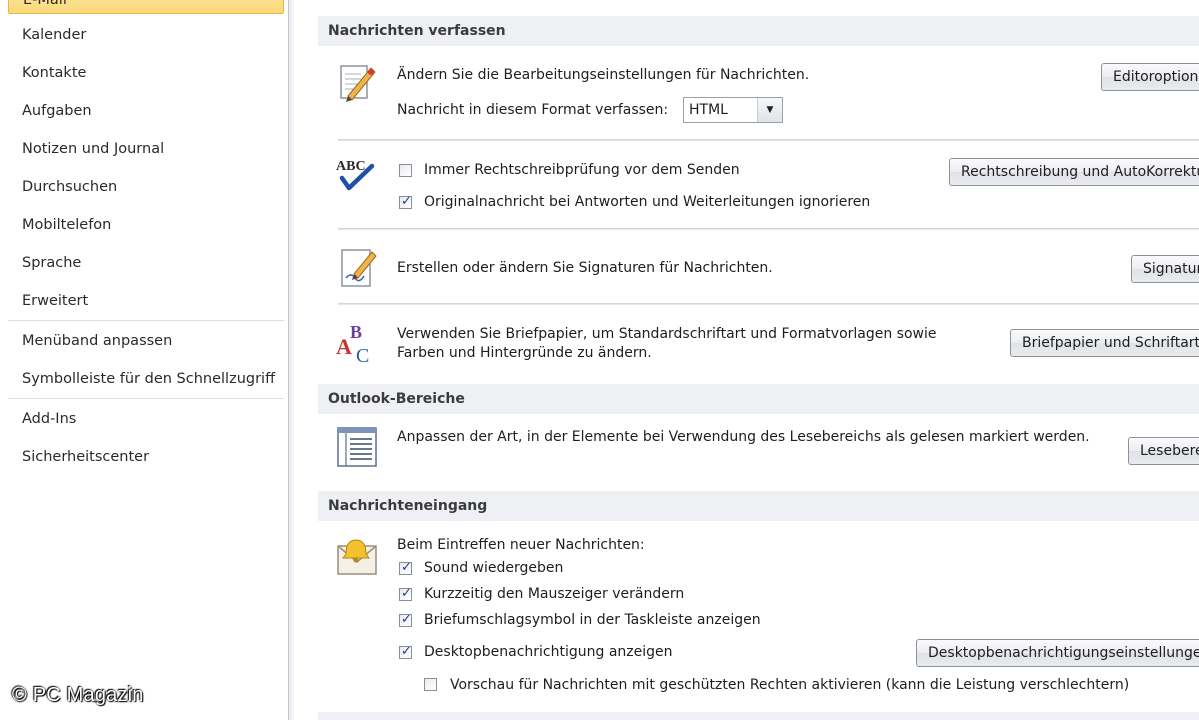  I want to click on sidebar-item-label: Kontakte, so click(54, 73).